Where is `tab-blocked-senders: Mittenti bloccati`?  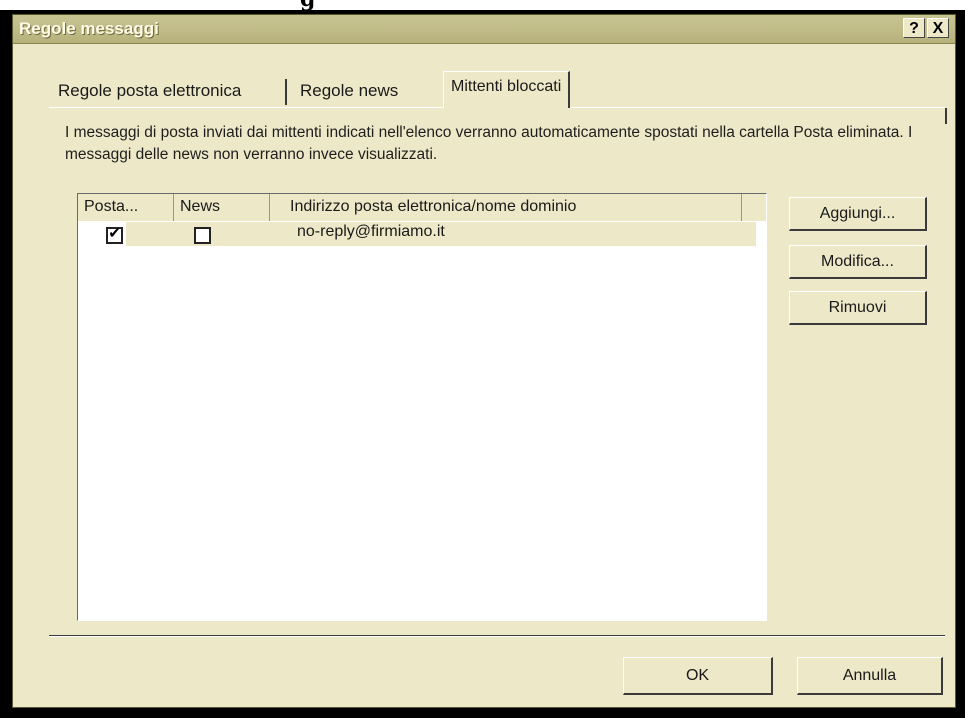
tab-blocked-senders: Mittenti bloccati is located at coordinates (507, 89).